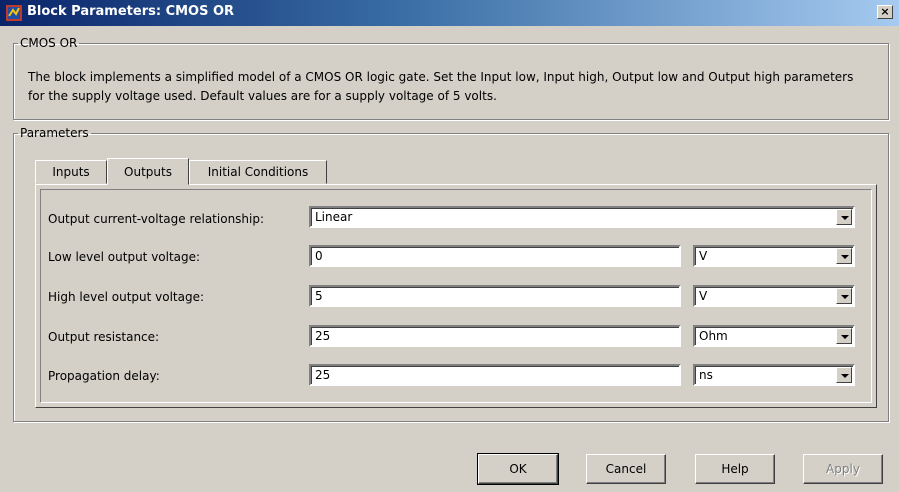  I want to click on propagation-delay-unit-select: ns, so click(774, 375).